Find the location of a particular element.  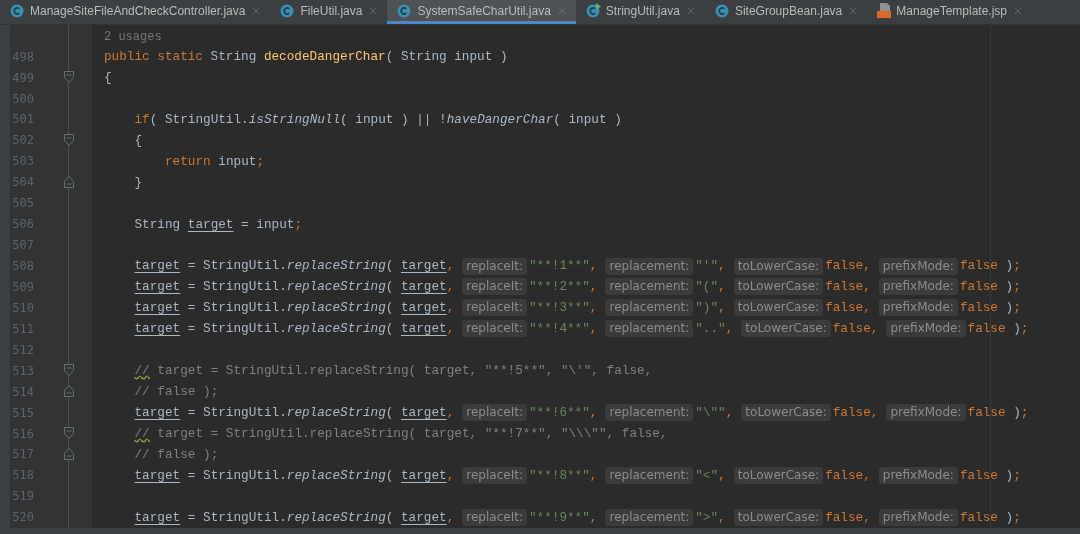

code-comment: target = StringUtil.replaceString( target, "**!5**", "\'", false, is located at coordinates (404, 371).